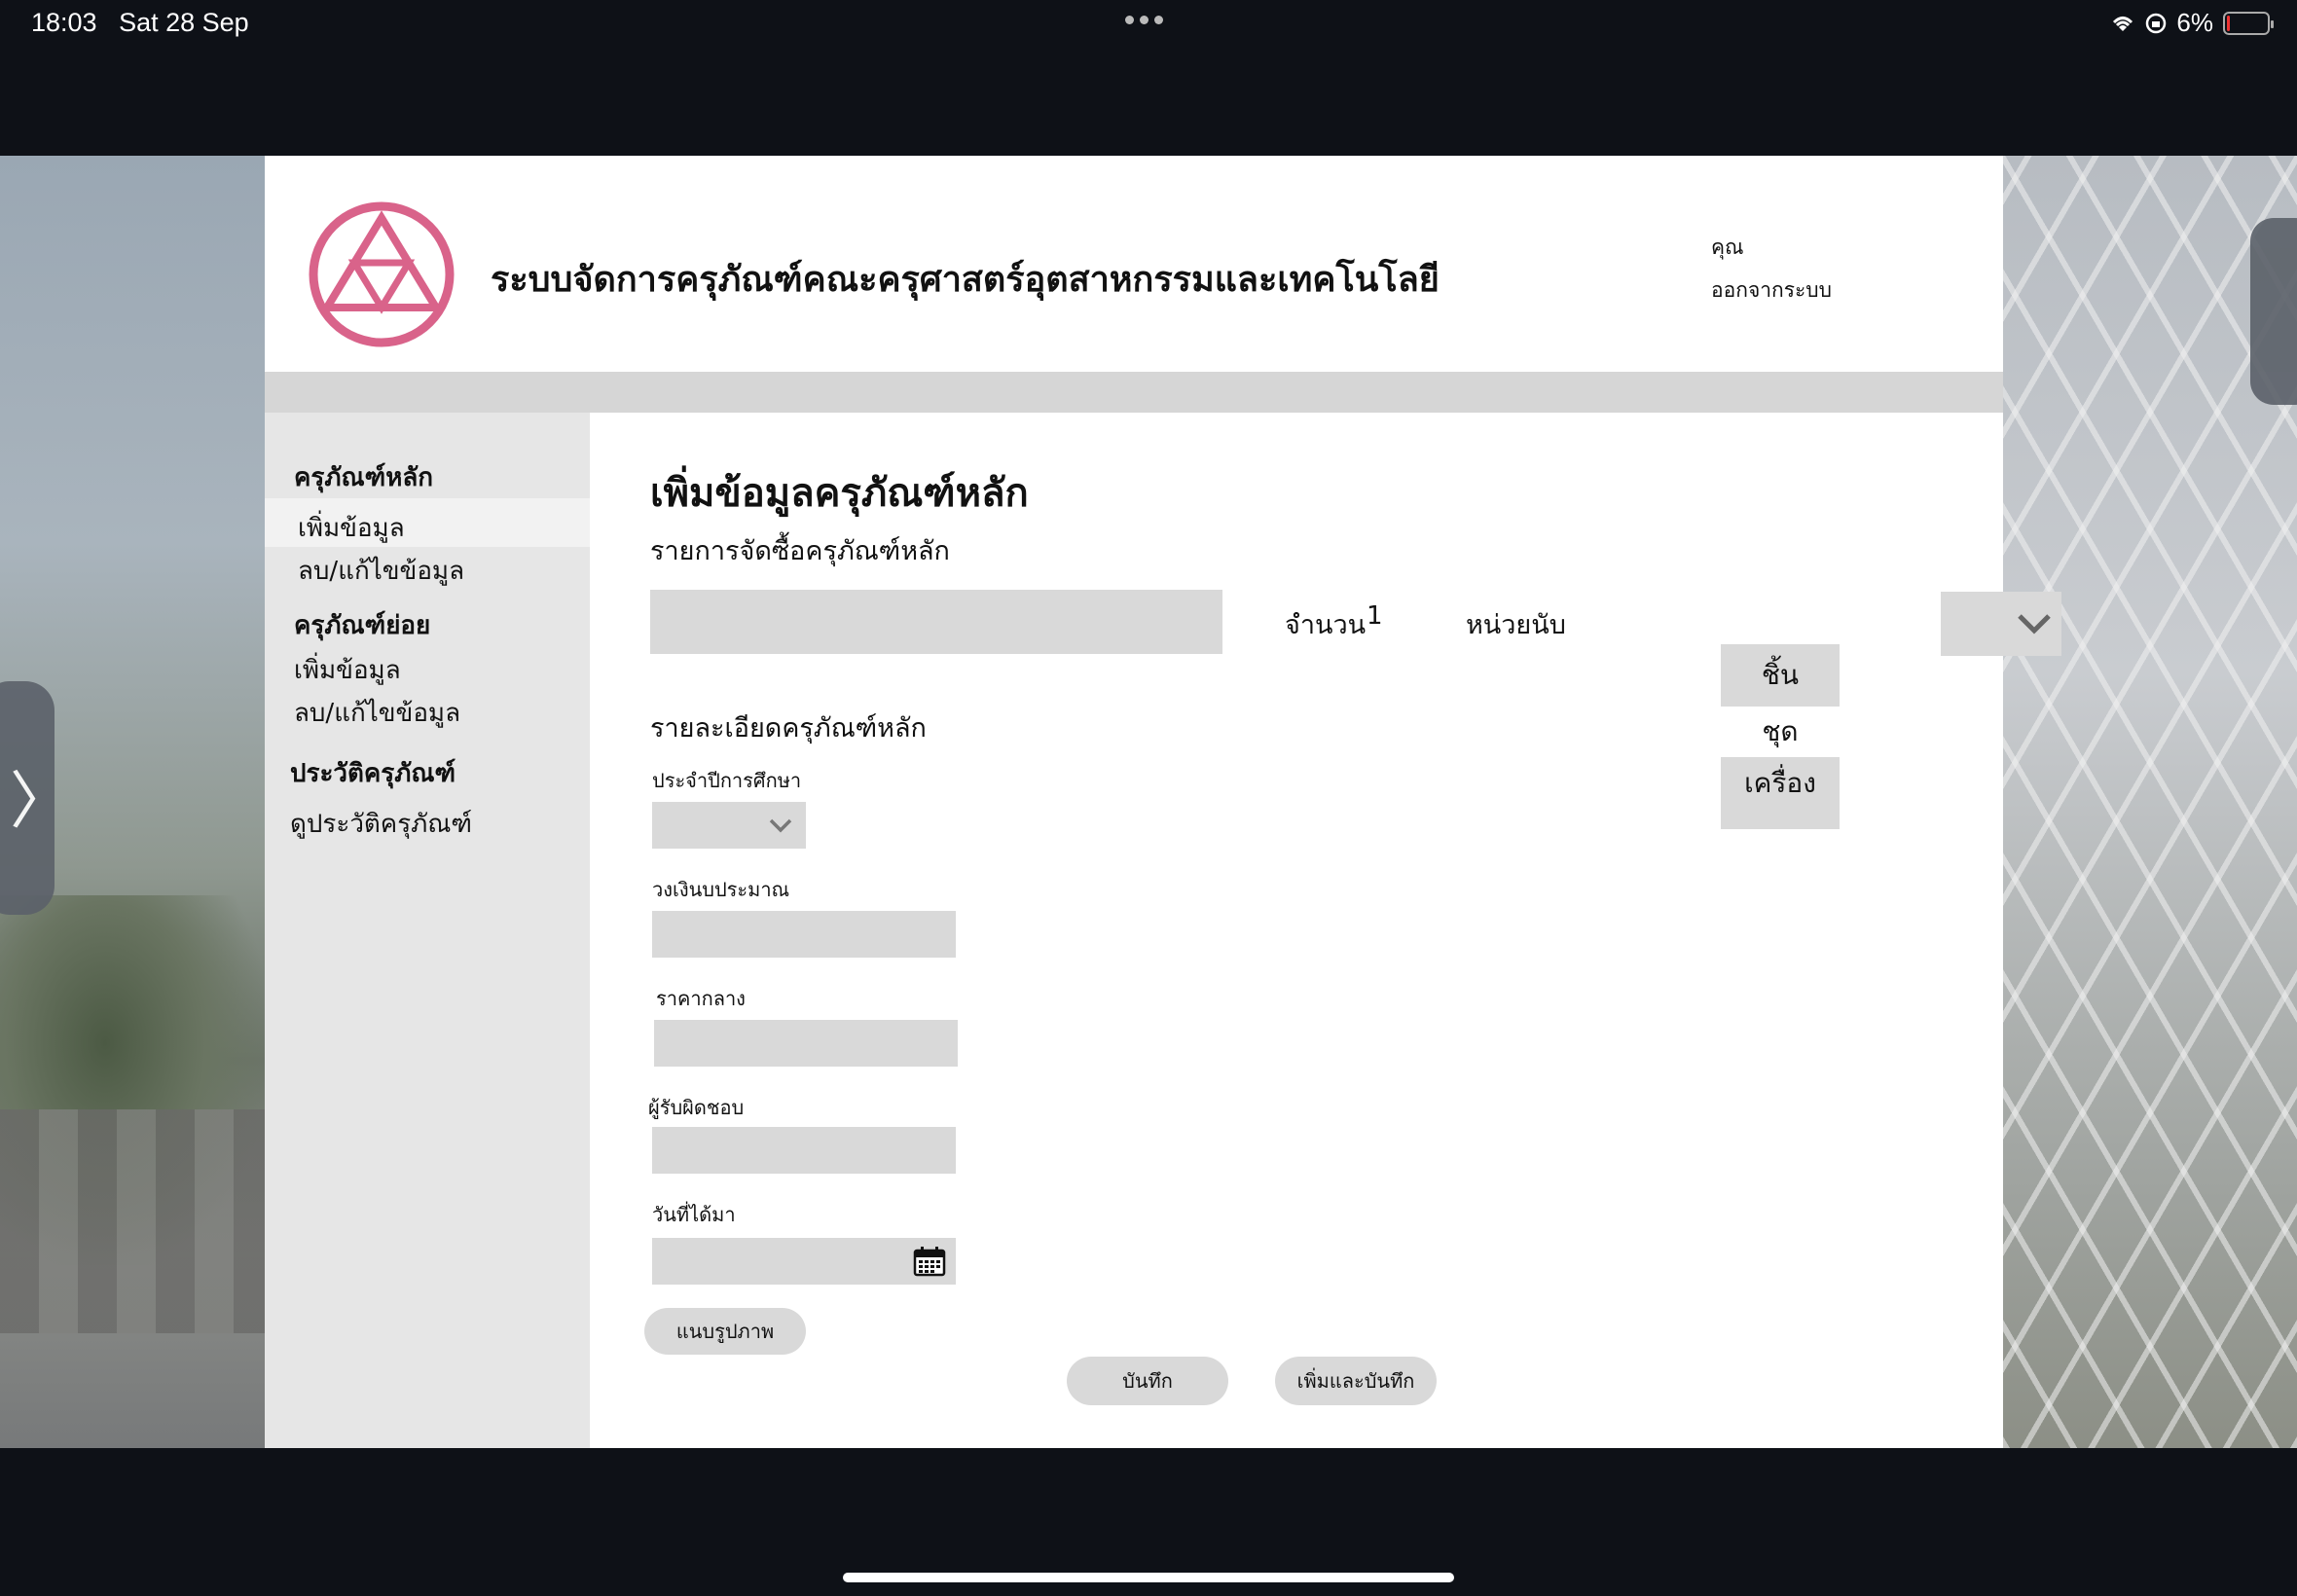 This screenshot has height=1596, width=2297. I want to click on details-label: รายละเอียดครุภัณฑ์หลัก, so click(789, 728).